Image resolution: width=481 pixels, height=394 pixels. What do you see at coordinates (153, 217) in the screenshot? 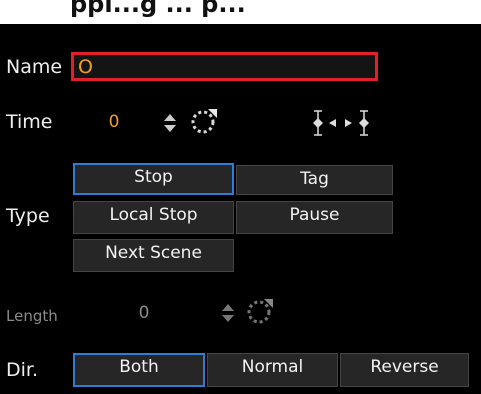
I see `type-local-stop-button: Local Stop` at bounding box center [153, 217].